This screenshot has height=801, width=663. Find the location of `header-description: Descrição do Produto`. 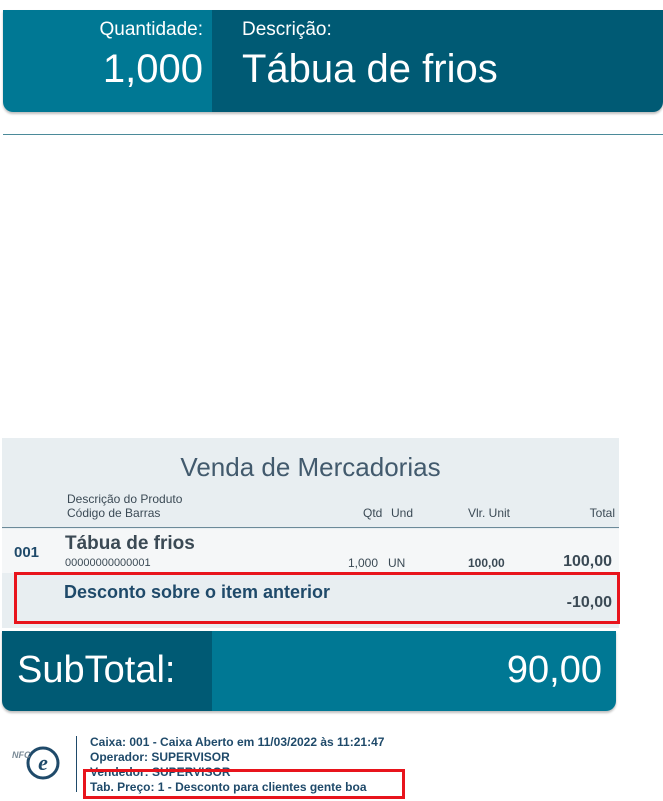

header-description: Descrição do Produto is located at coordinates (125, 499).